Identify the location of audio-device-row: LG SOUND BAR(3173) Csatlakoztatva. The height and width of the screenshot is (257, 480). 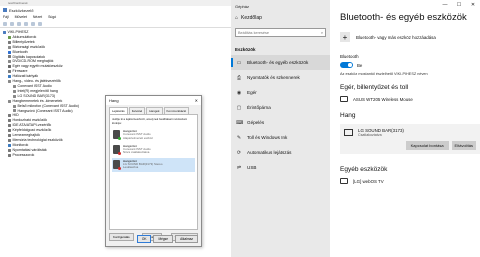
(410, 132).